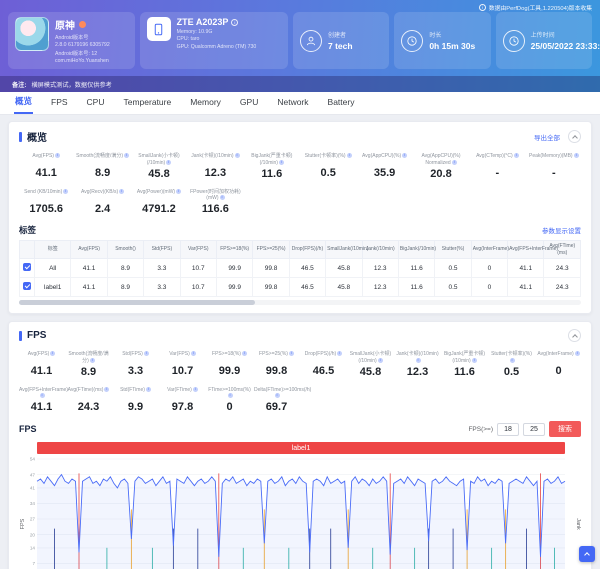  I want to click on collapse-overview-button, so click(574, 136).